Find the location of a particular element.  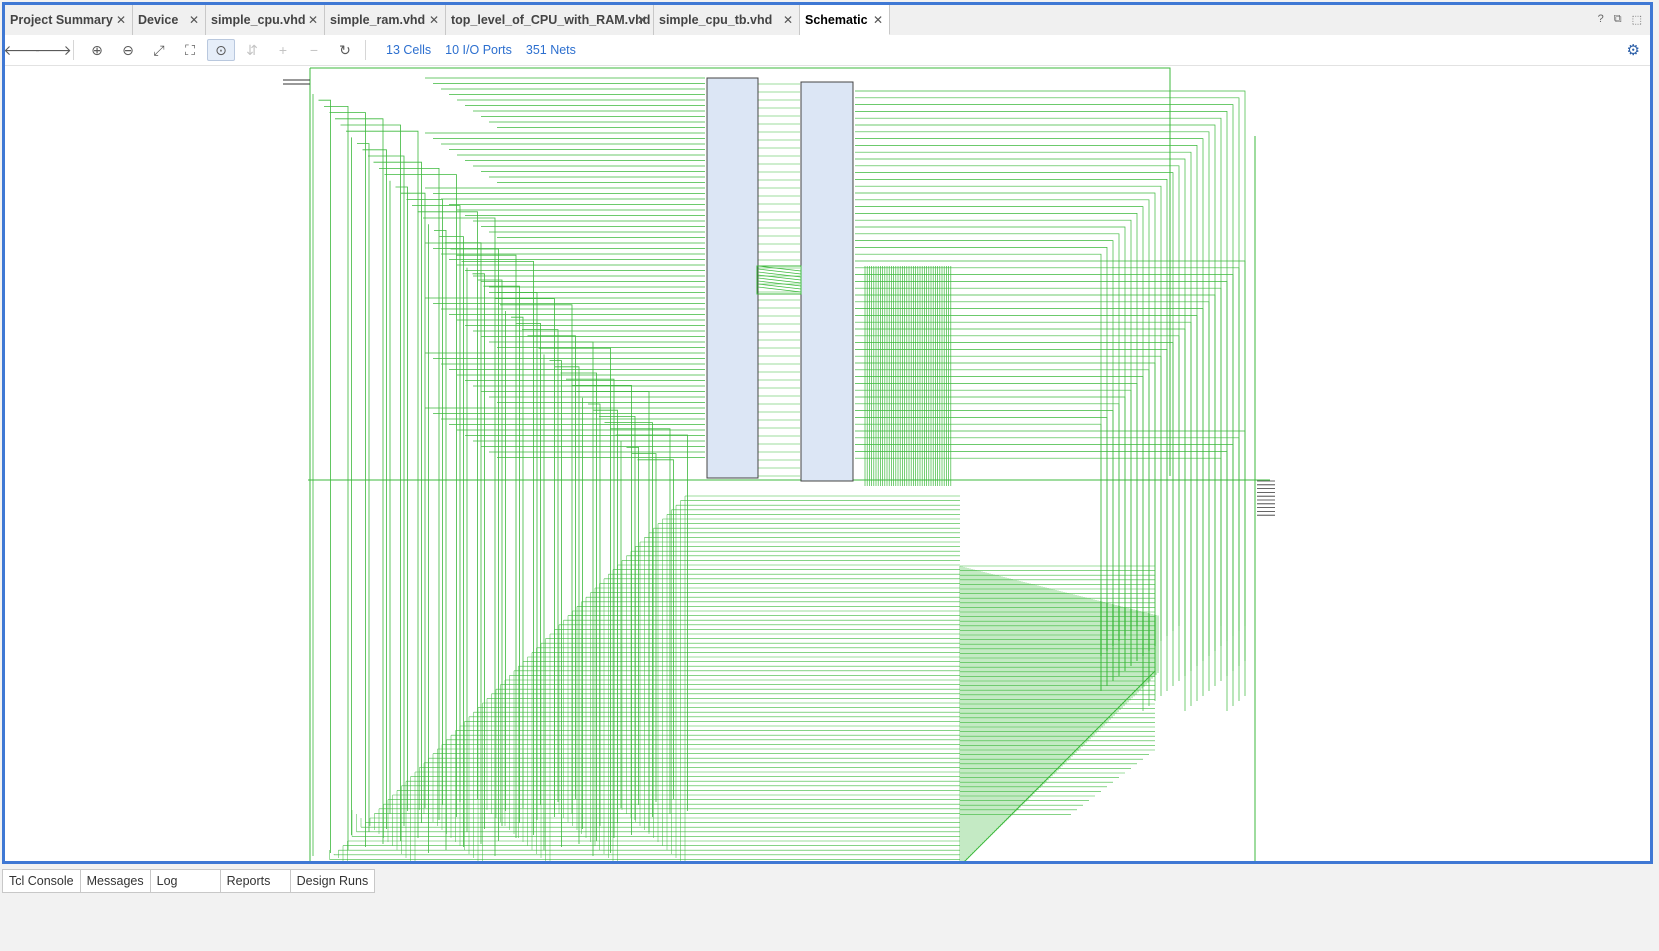

bottom-tab-reports: Reports is located at coordinates (255, 881).